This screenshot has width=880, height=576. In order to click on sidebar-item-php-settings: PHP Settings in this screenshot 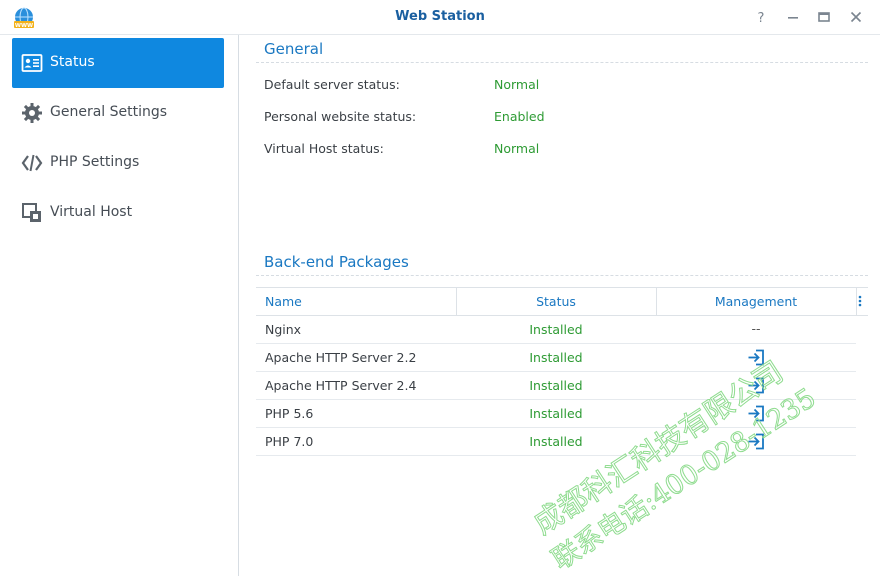, I will do `click(118, 163)`.